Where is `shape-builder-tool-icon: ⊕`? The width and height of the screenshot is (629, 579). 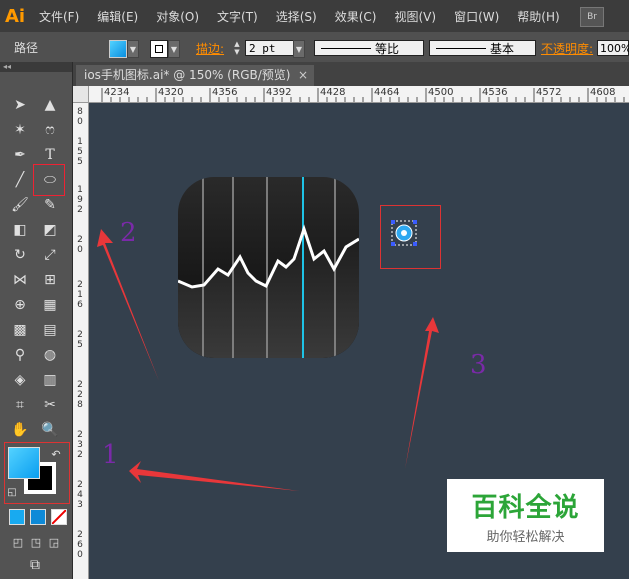 shape-builder-tool-icon: ⊕ is located at coordinates (20, 305).